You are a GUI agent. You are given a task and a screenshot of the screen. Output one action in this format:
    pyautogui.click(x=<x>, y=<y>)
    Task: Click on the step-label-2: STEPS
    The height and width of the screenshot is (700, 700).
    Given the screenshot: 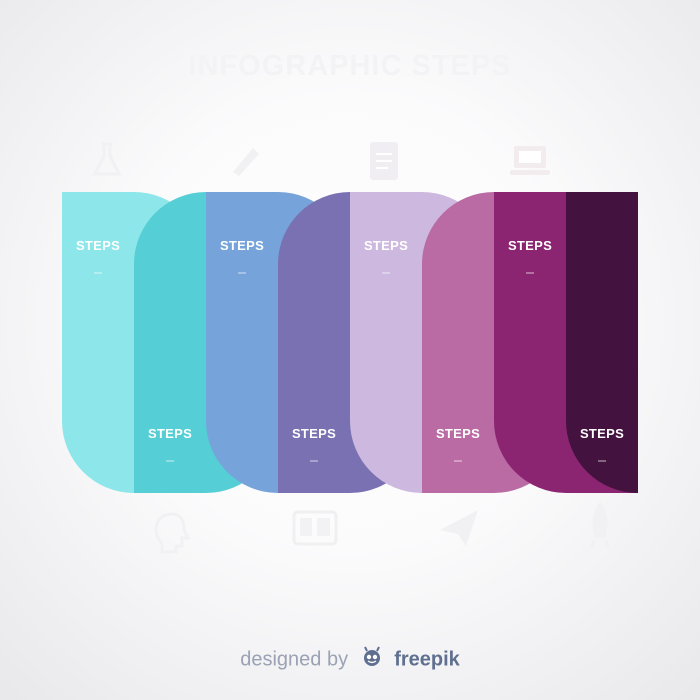 What is the action you would take?
    pyautogui.click(x=170, y=433)
    